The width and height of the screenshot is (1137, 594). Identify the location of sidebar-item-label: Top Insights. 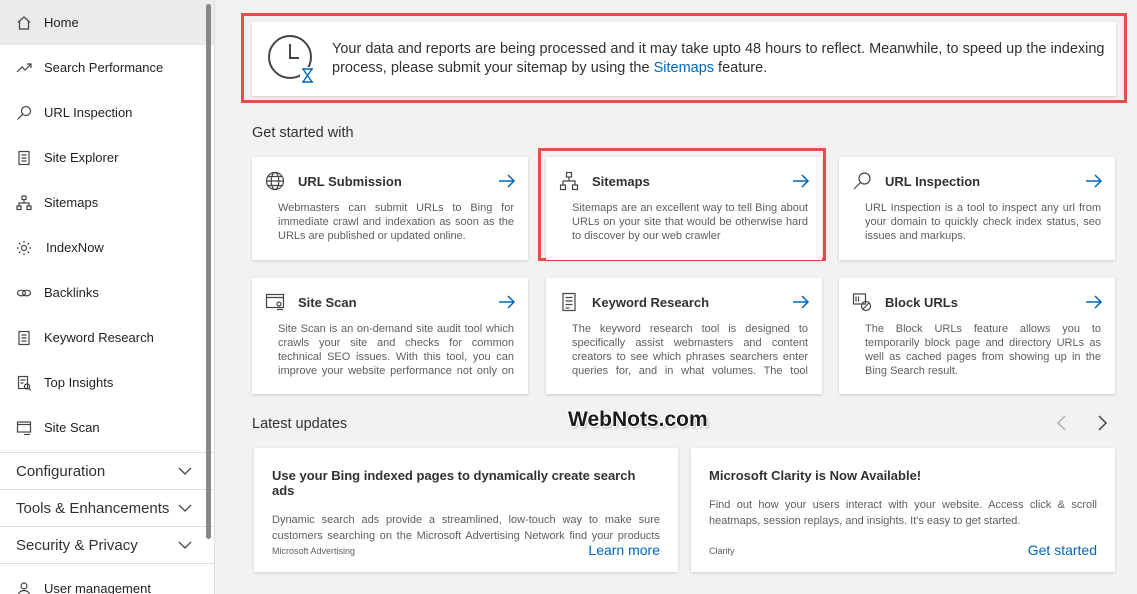
(79, 382).